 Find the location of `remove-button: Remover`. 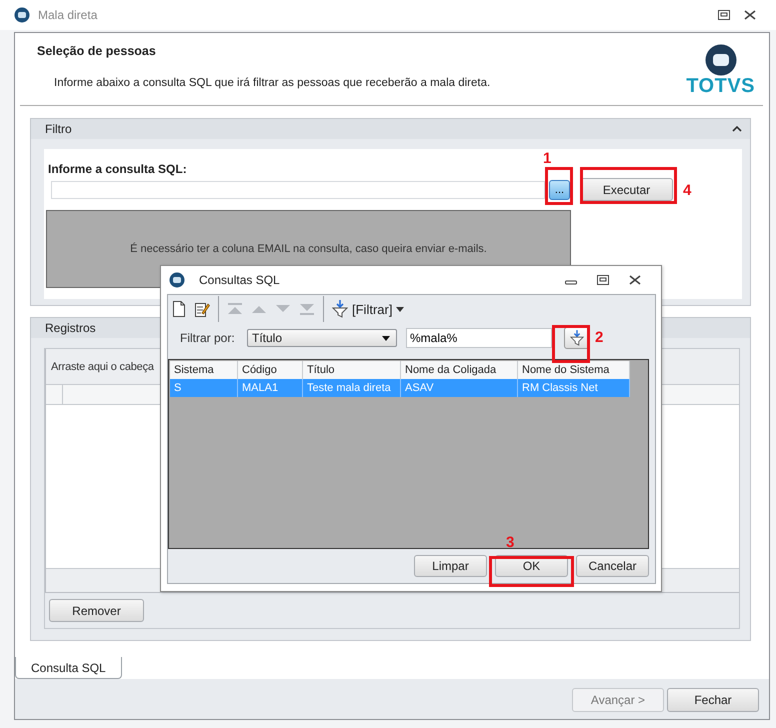

remove-button: Remover is located at coordinates (96, 610).